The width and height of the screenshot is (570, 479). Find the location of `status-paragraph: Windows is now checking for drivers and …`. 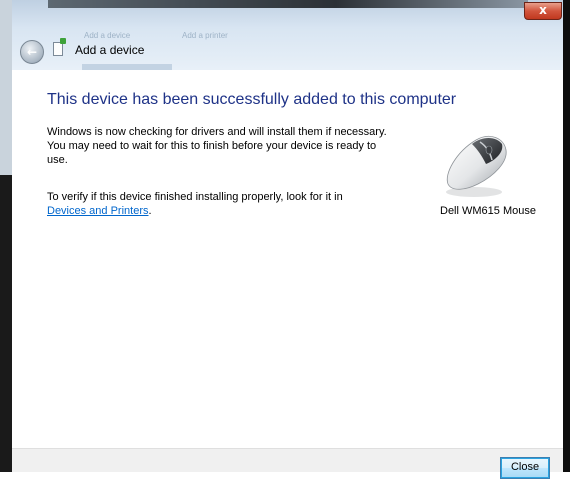

status-paragraph: Windows is now checking for drivers and … is located at coordinates (217, 146).